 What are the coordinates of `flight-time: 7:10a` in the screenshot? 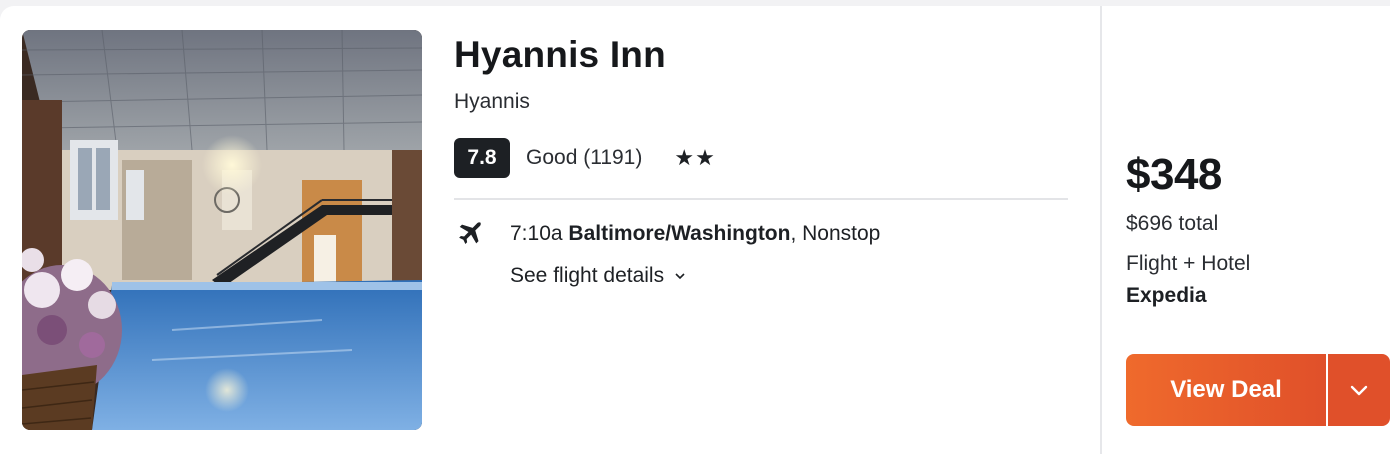 It's located at (536, 233).